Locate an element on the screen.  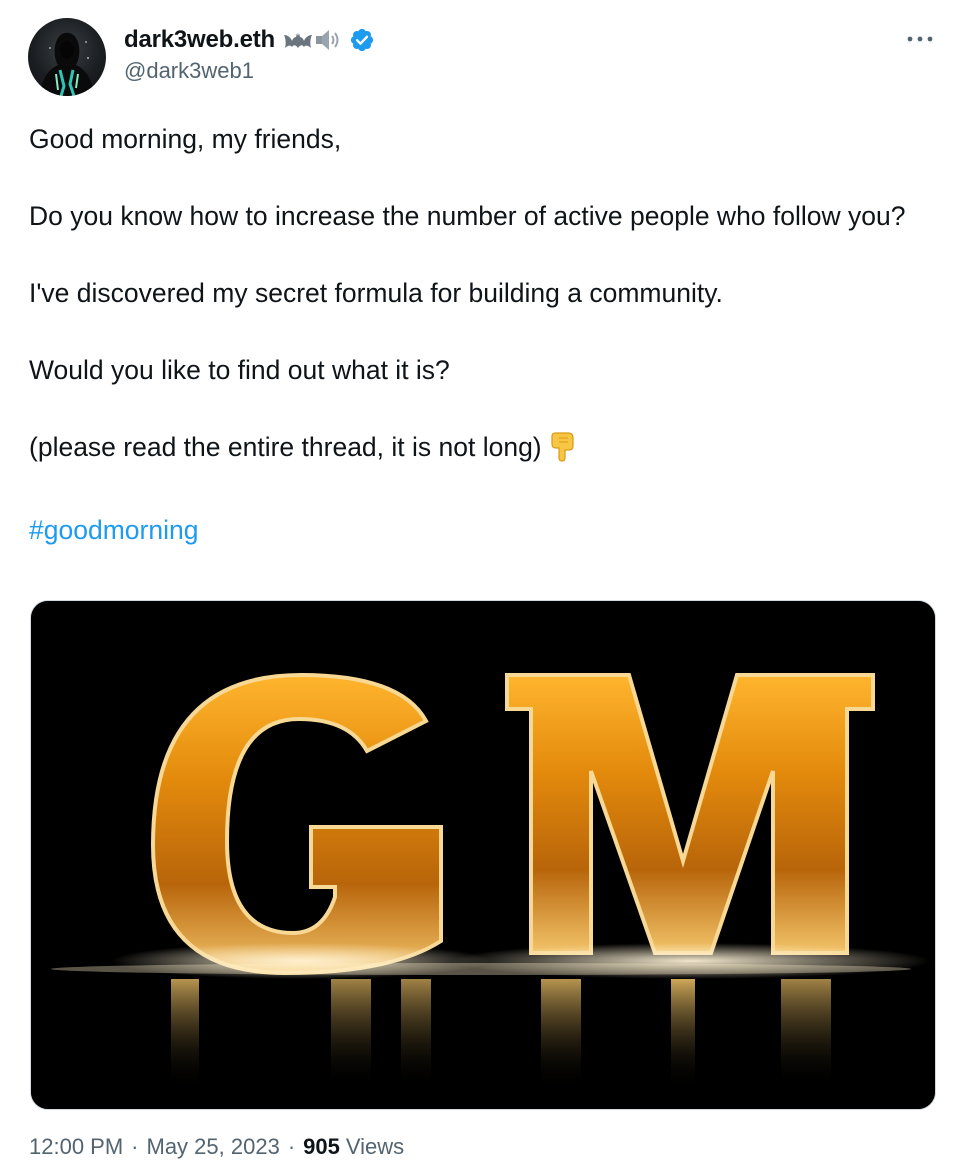
more-horizontal-icon is located at coordinates (920, 39).